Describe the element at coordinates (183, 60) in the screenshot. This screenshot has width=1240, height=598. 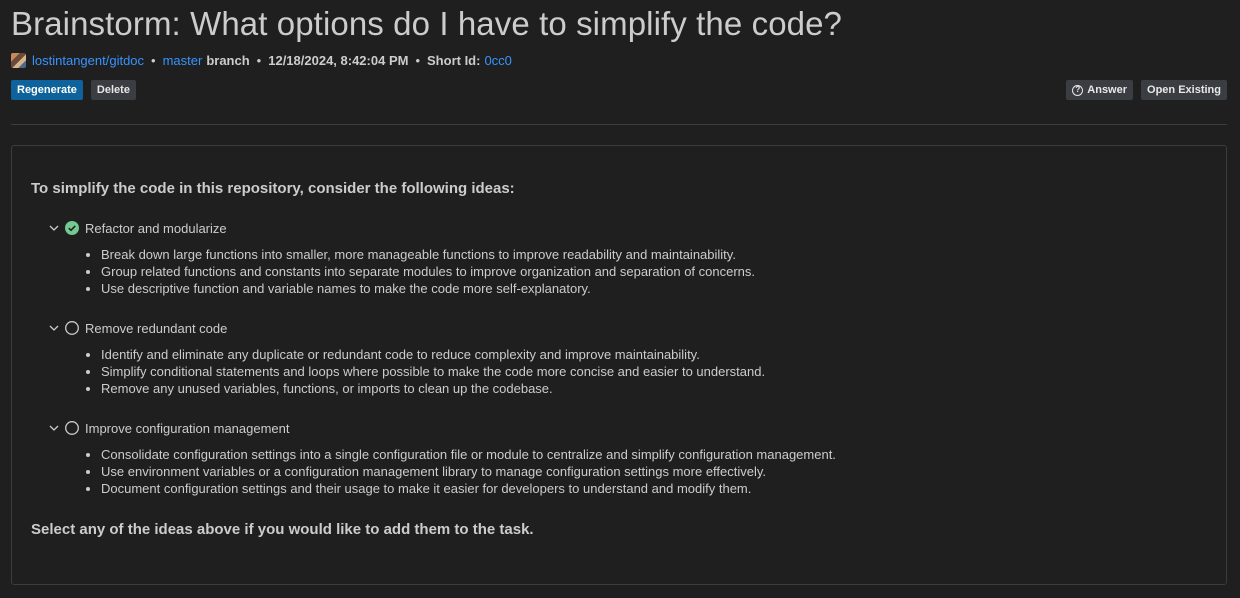
I see `branch-link: master` at that location.